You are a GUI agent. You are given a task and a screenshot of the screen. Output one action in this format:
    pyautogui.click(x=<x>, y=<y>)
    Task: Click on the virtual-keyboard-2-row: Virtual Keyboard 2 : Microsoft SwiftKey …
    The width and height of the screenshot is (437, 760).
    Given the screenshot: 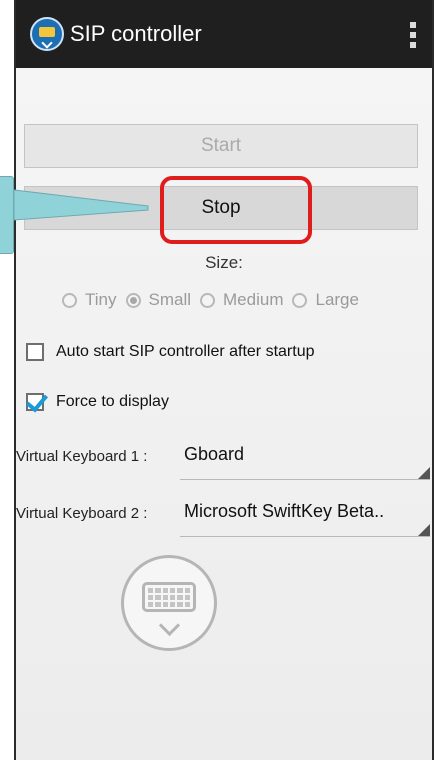 What is the action you would take?
    pyautogui.click(x=224, y=517)
    